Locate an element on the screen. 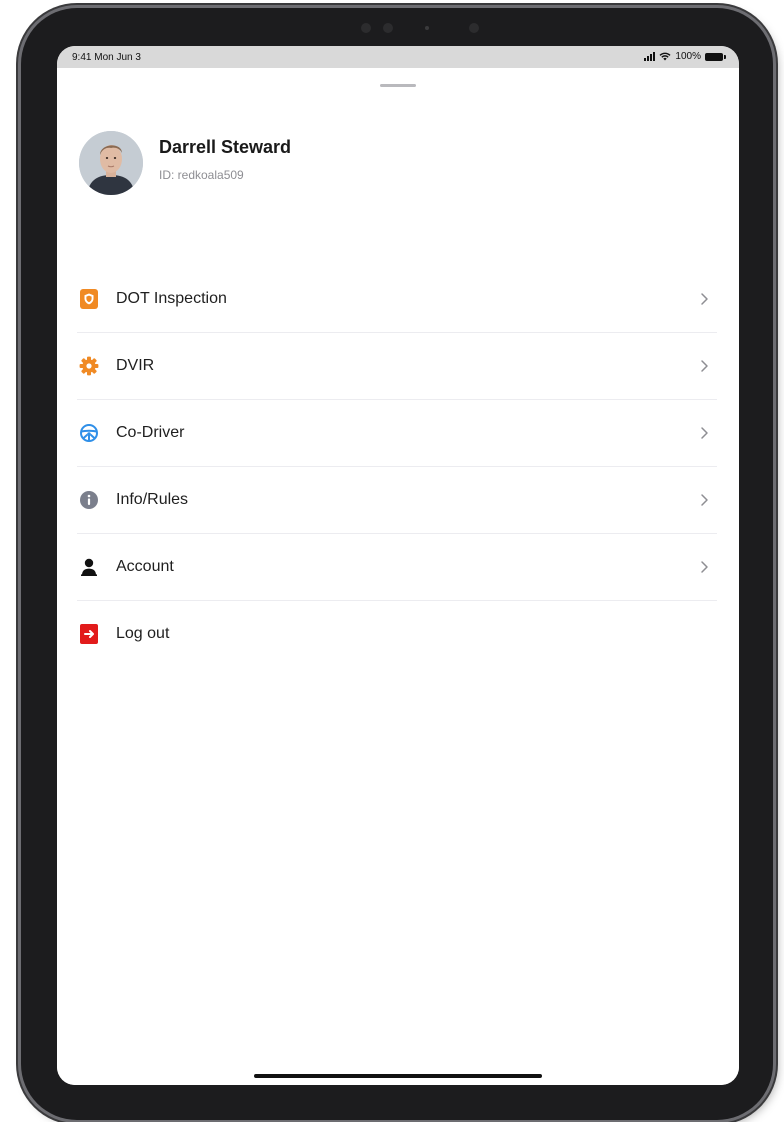  avatar is located at coordinates (111, 163).